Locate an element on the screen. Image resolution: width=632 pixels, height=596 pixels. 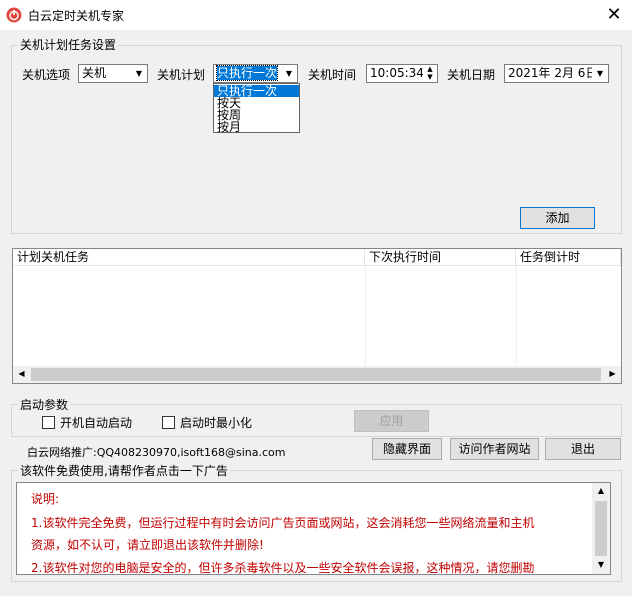
apply-button: 应用 is located at coordinates (391, 421).